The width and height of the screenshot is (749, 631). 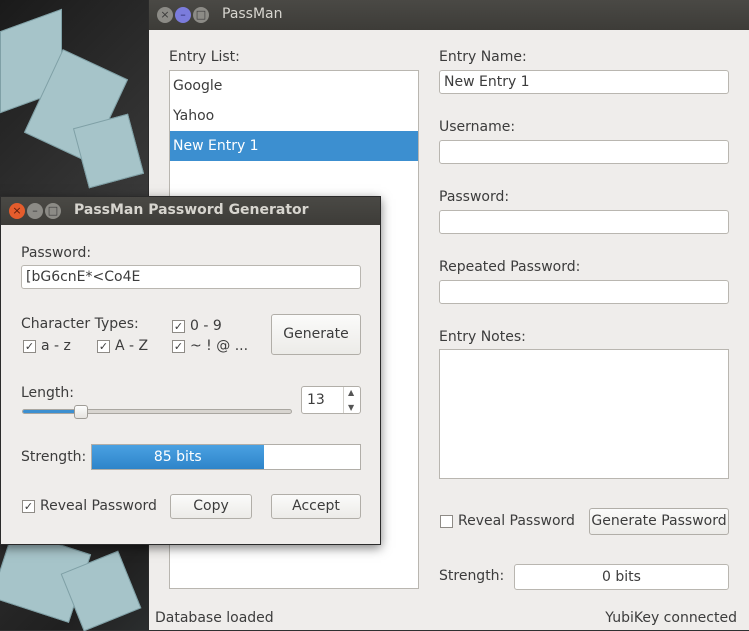 What do you see at coordinates (584, 152) in the screenshot?
I see `username-field` at bounding box center [584, 152].